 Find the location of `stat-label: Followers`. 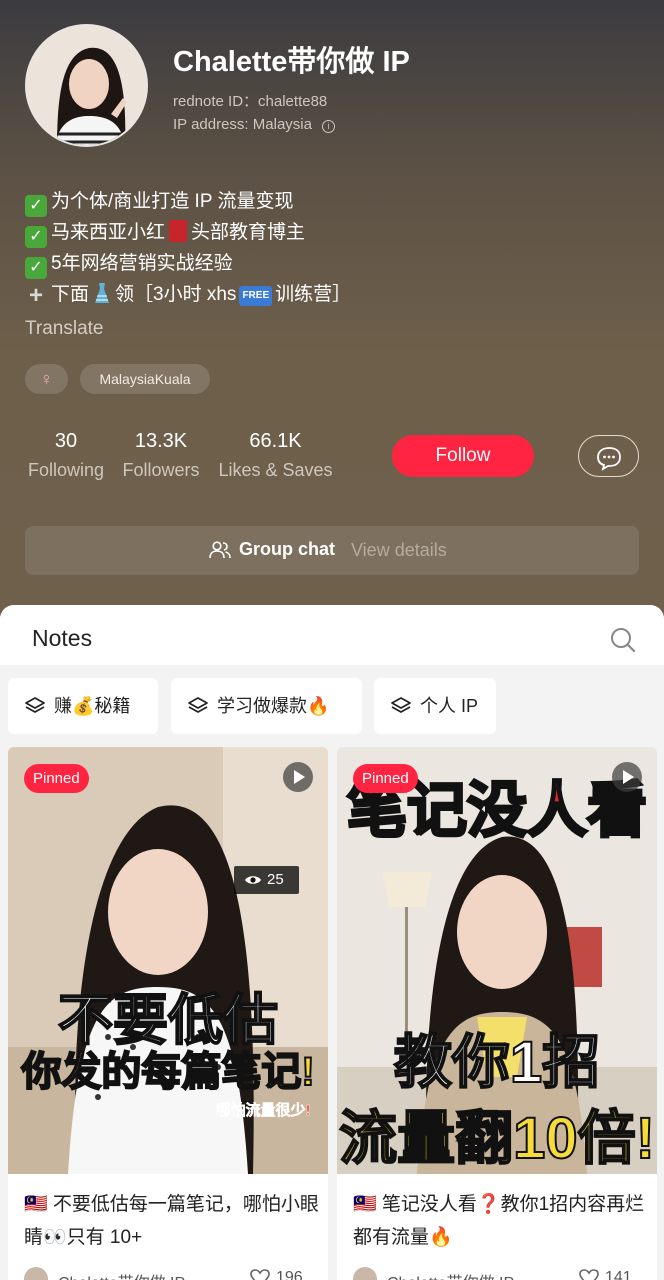

stat-label: Followers is located at coordinates (161, 470).